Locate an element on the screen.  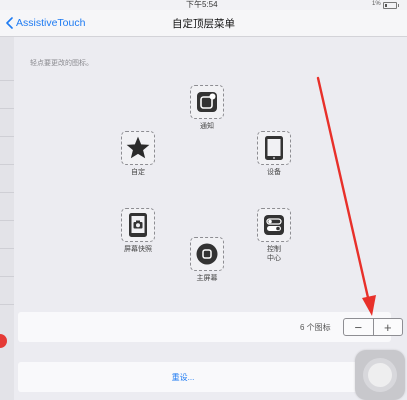
menu-slot-notification: 通知 is located at coordinates (207, 108).